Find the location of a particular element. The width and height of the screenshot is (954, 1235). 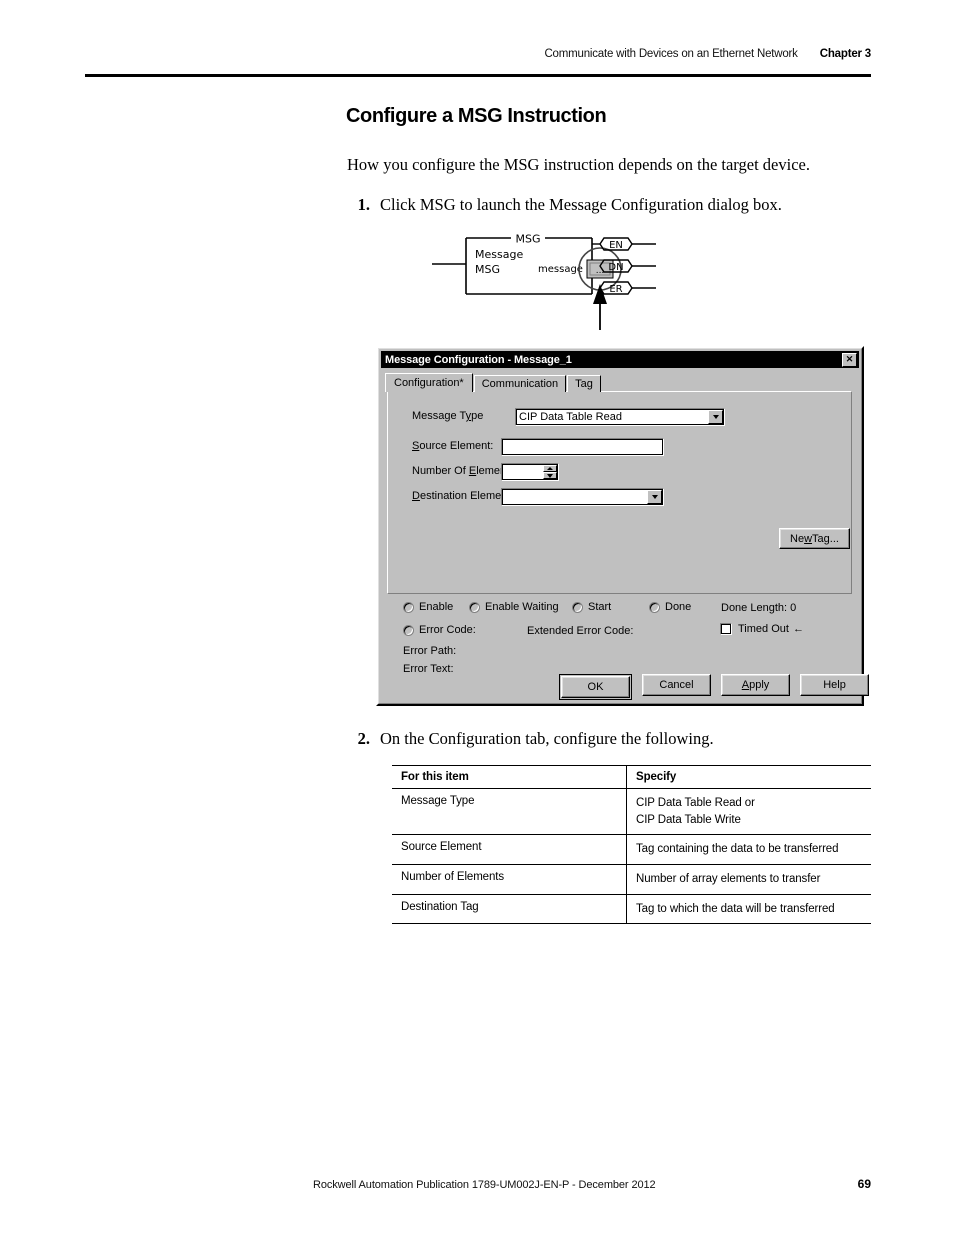

destination-element-combobox is located at coordinates (582, 497).